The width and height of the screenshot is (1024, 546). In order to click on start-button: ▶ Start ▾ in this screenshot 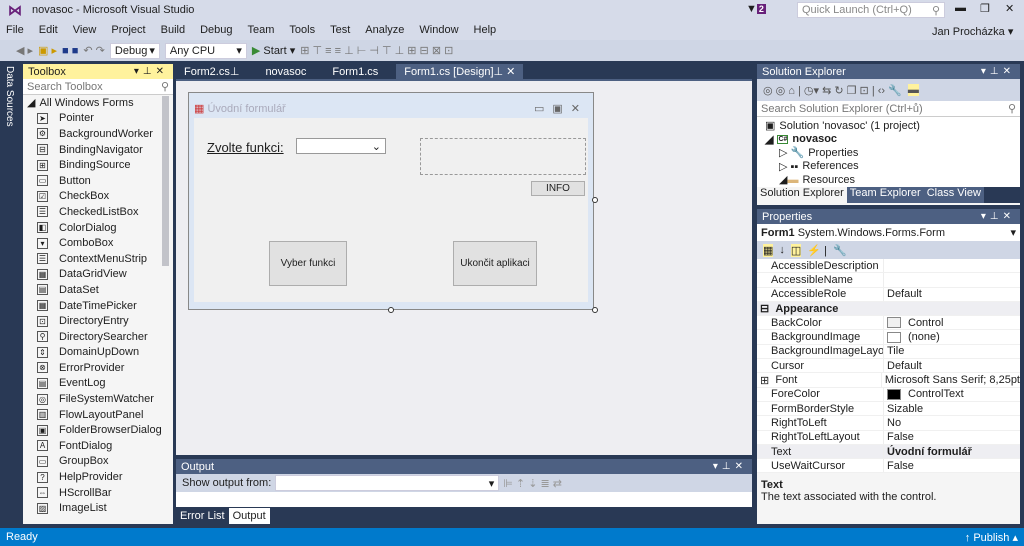, I will do `click(273, 50)`.